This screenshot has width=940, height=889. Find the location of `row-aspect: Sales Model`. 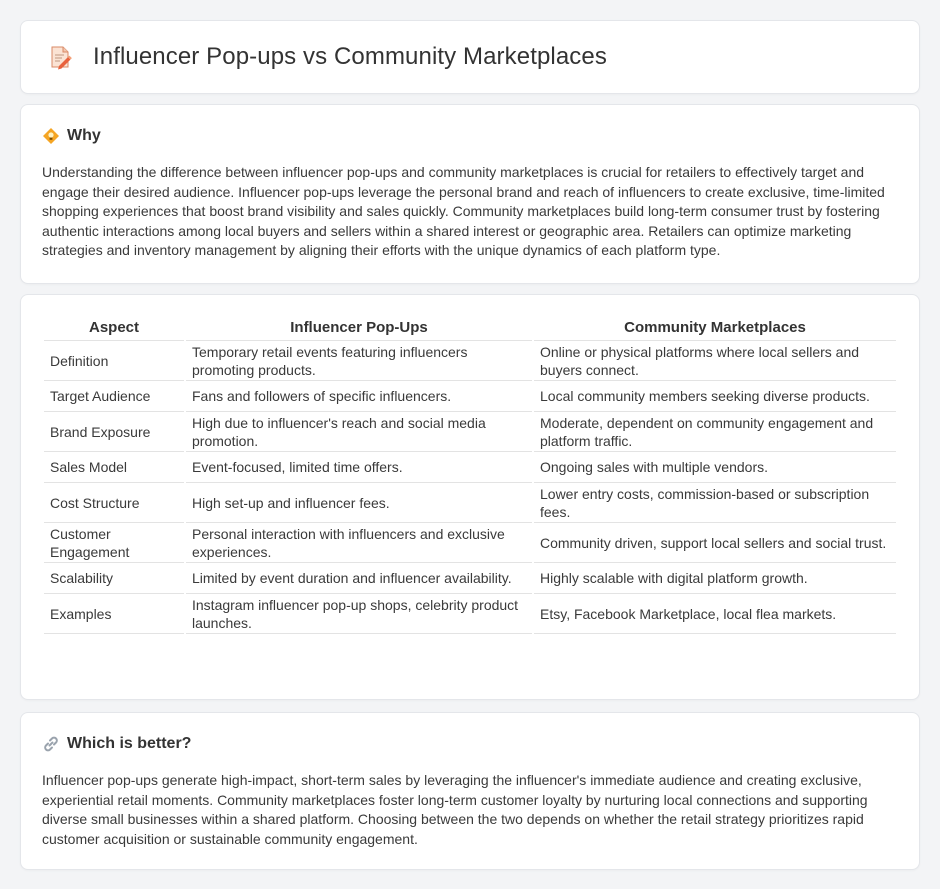

row-aspect: Sales Model is located at coordinates (114, 467).